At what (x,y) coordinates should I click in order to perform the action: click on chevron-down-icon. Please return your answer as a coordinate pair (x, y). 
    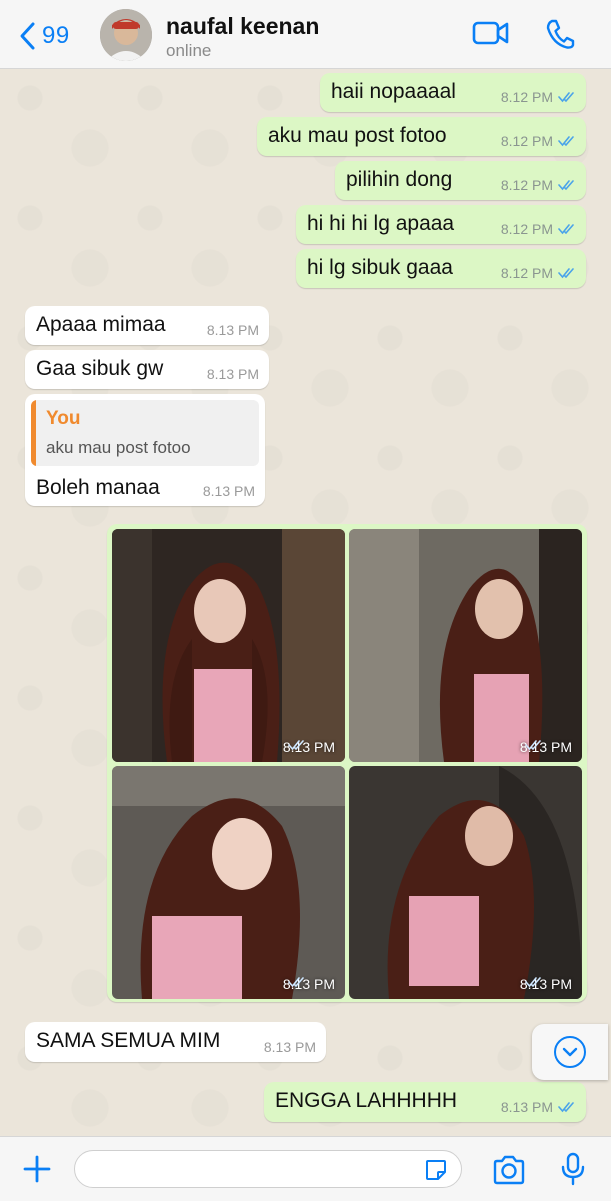
    Looking at the image, I should click on (570, 1052).